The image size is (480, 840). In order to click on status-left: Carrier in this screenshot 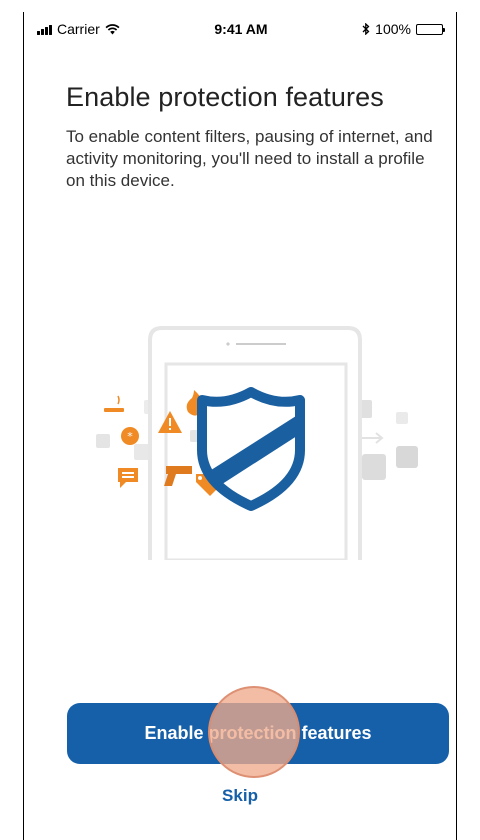, I will do `click(78, 29)`.